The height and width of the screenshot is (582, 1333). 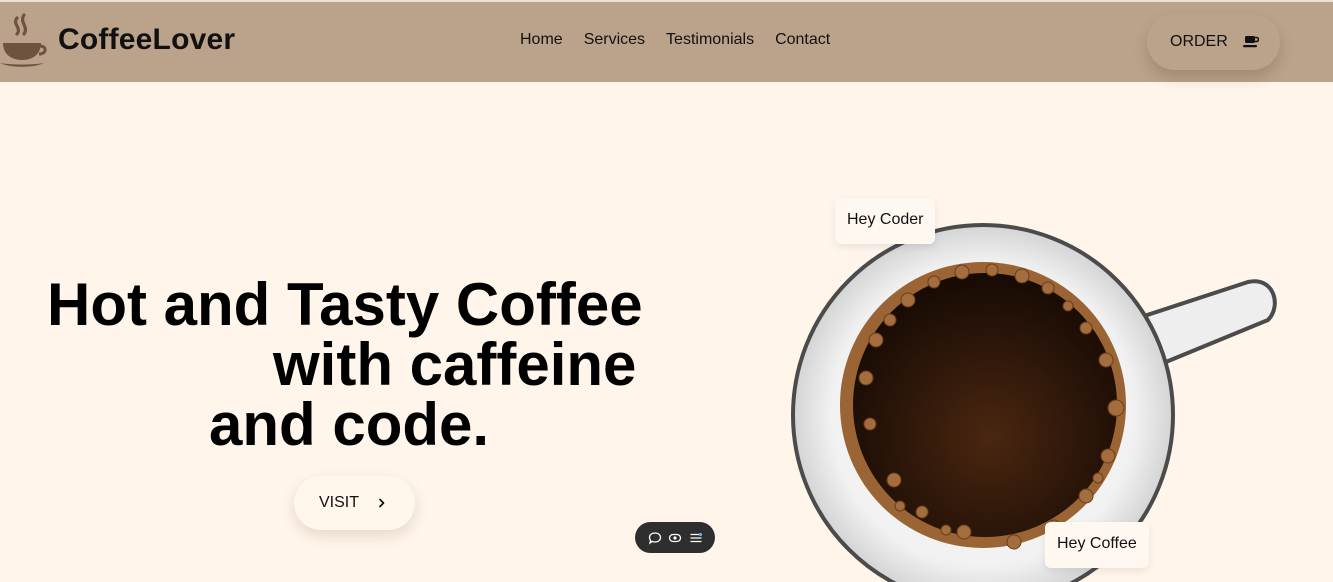 What do you see at coordinates (455, 364) in the screenshot?
I see `hero-title-line-2: with caffeine` at bounding box center [455, 364].